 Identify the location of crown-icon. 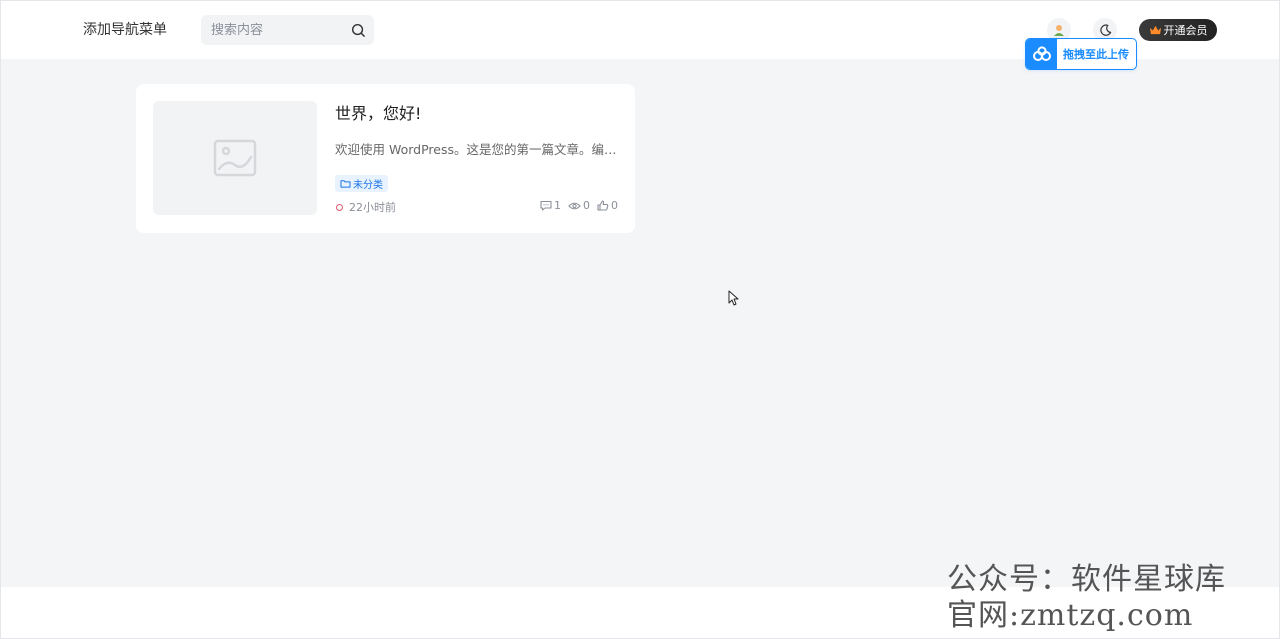
(1155, 29).